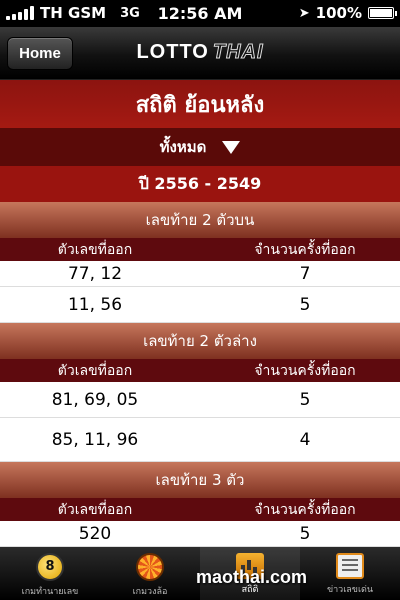  I want to click on row-numbers: 520, so click(95, 533).